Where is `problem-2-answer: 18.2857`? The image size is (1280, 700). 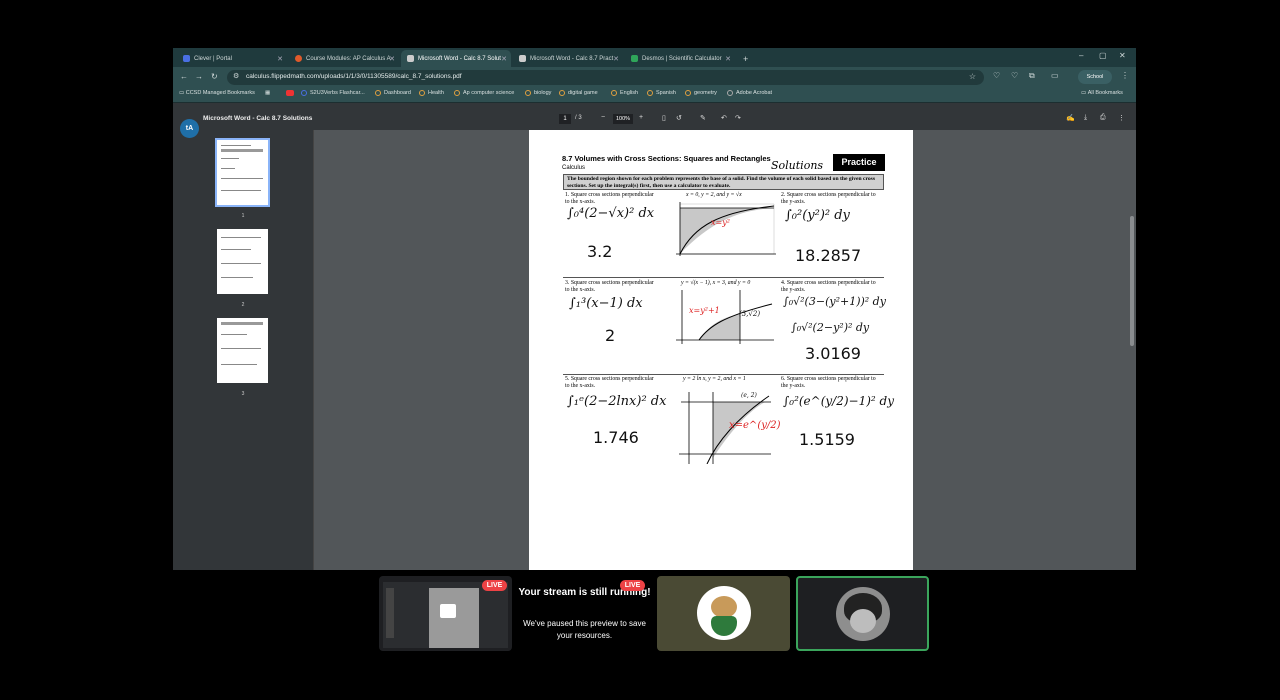
problem-2-answer: 18.2857 is located at coordinates (828, 255).